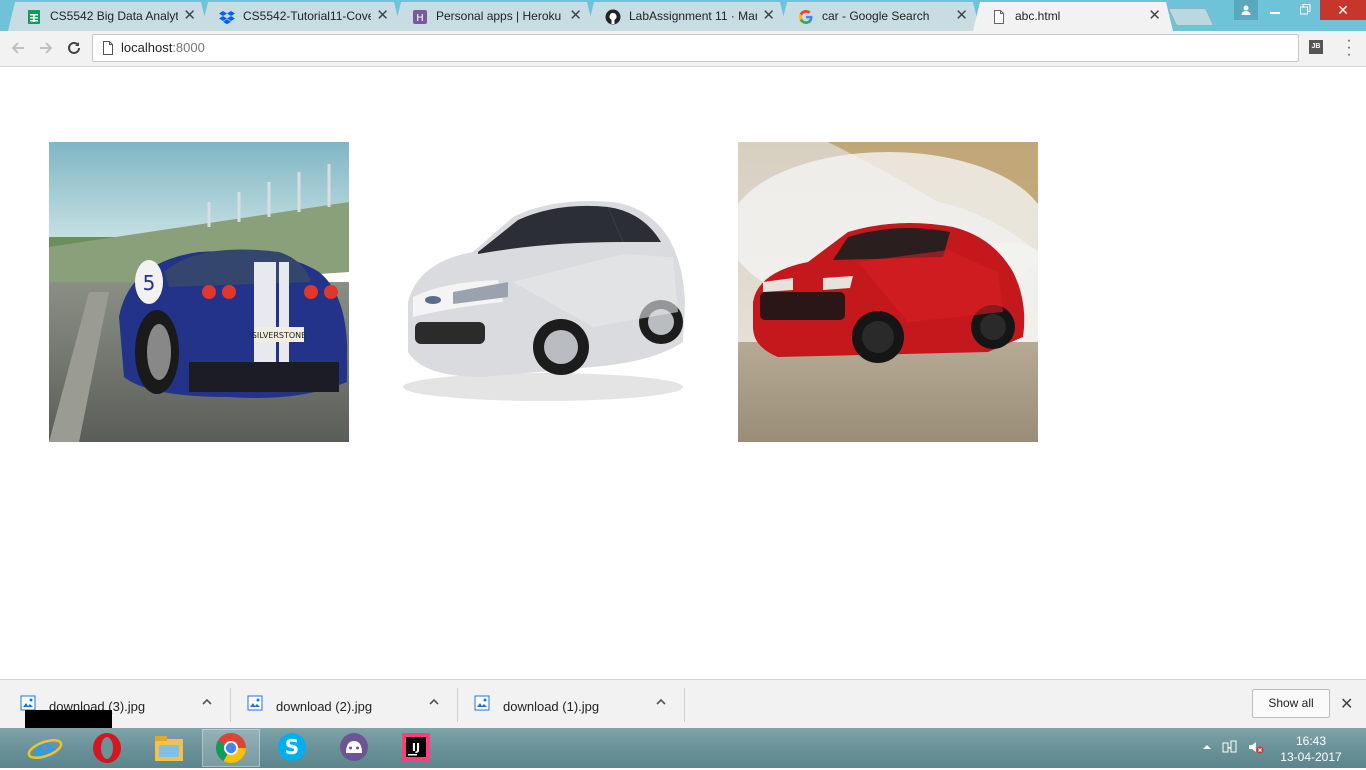 The image size is (1366, 770). I want to click on tab-github: LabAssignment 11 · Man ✕, so click(687, 16).